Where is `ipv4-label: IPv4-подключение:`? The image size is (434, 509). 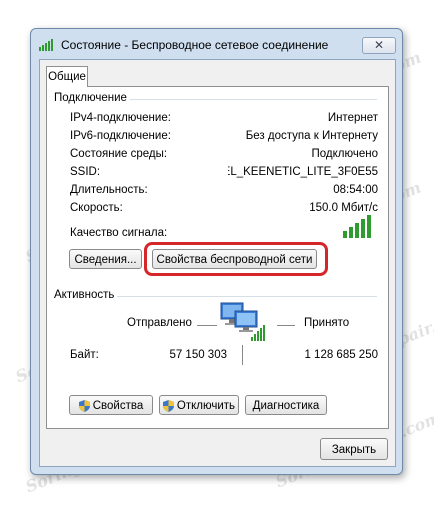
ipv4-label: IPv4-подключение: is located at coordinates (120, 118).